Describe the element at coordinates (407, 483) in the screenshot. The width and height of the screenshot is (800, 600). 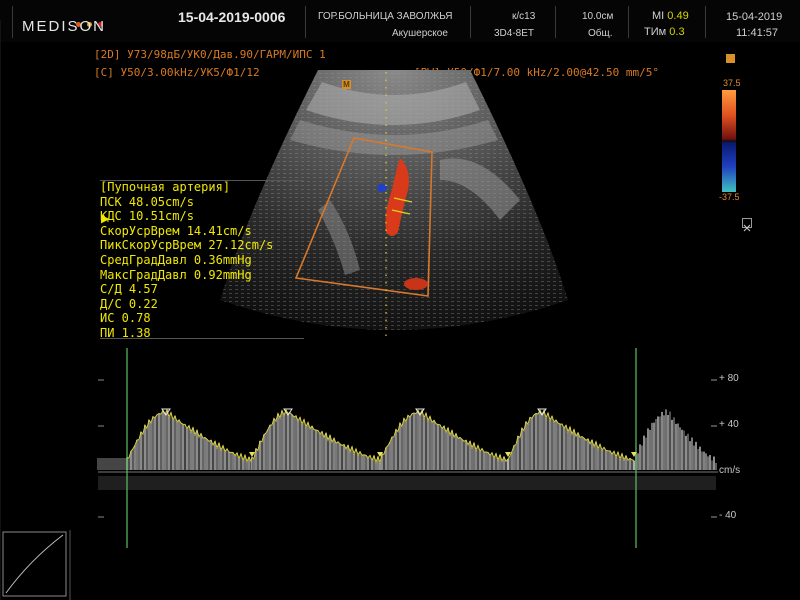
I see `spectrum-noise` at that location.